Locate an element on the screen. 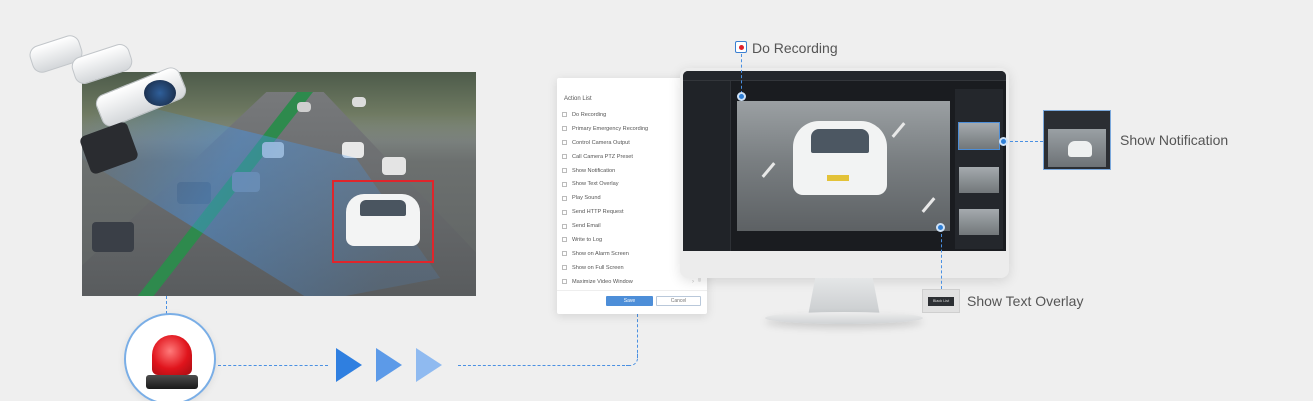 The height and width of the screenshot is (401, 1313). action-item: Show on Full Screen› is located at coordinates (628, 268).